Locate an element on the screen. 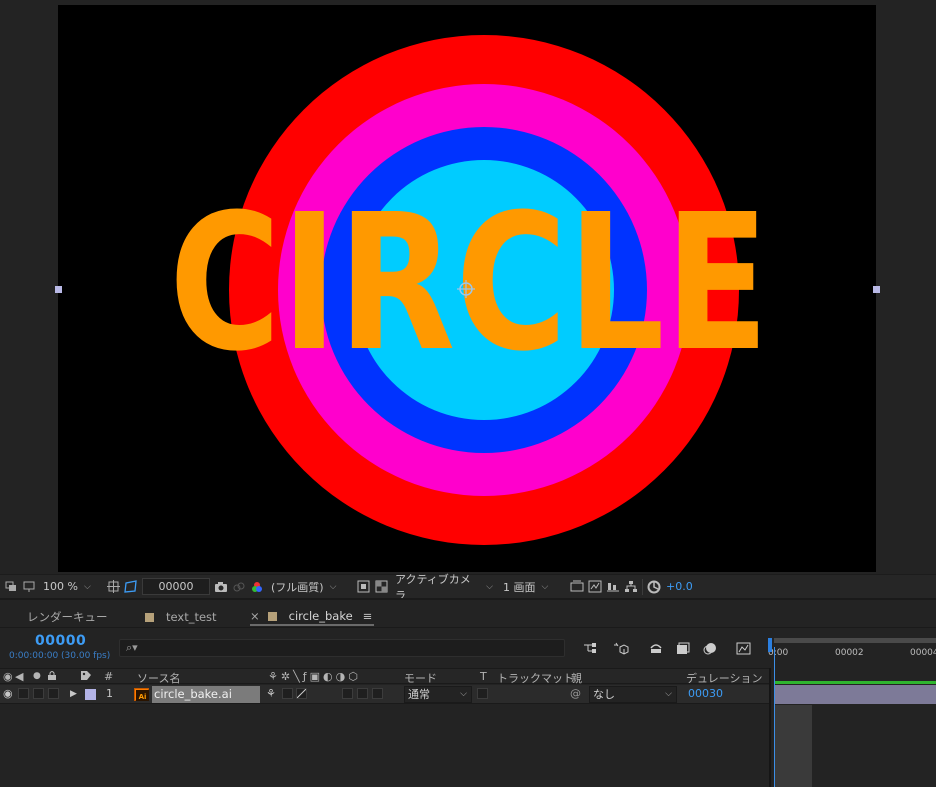 The image size is (936, 787). parent-dropdown: なし ⌵ is located at coordinates (633, 694).